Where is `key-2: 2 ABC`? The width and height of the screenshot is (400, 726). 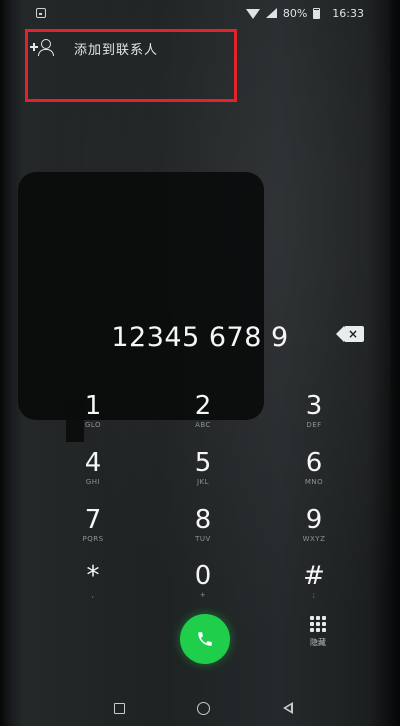 key-2: 2 ABC is located at coordinates (203, 419).